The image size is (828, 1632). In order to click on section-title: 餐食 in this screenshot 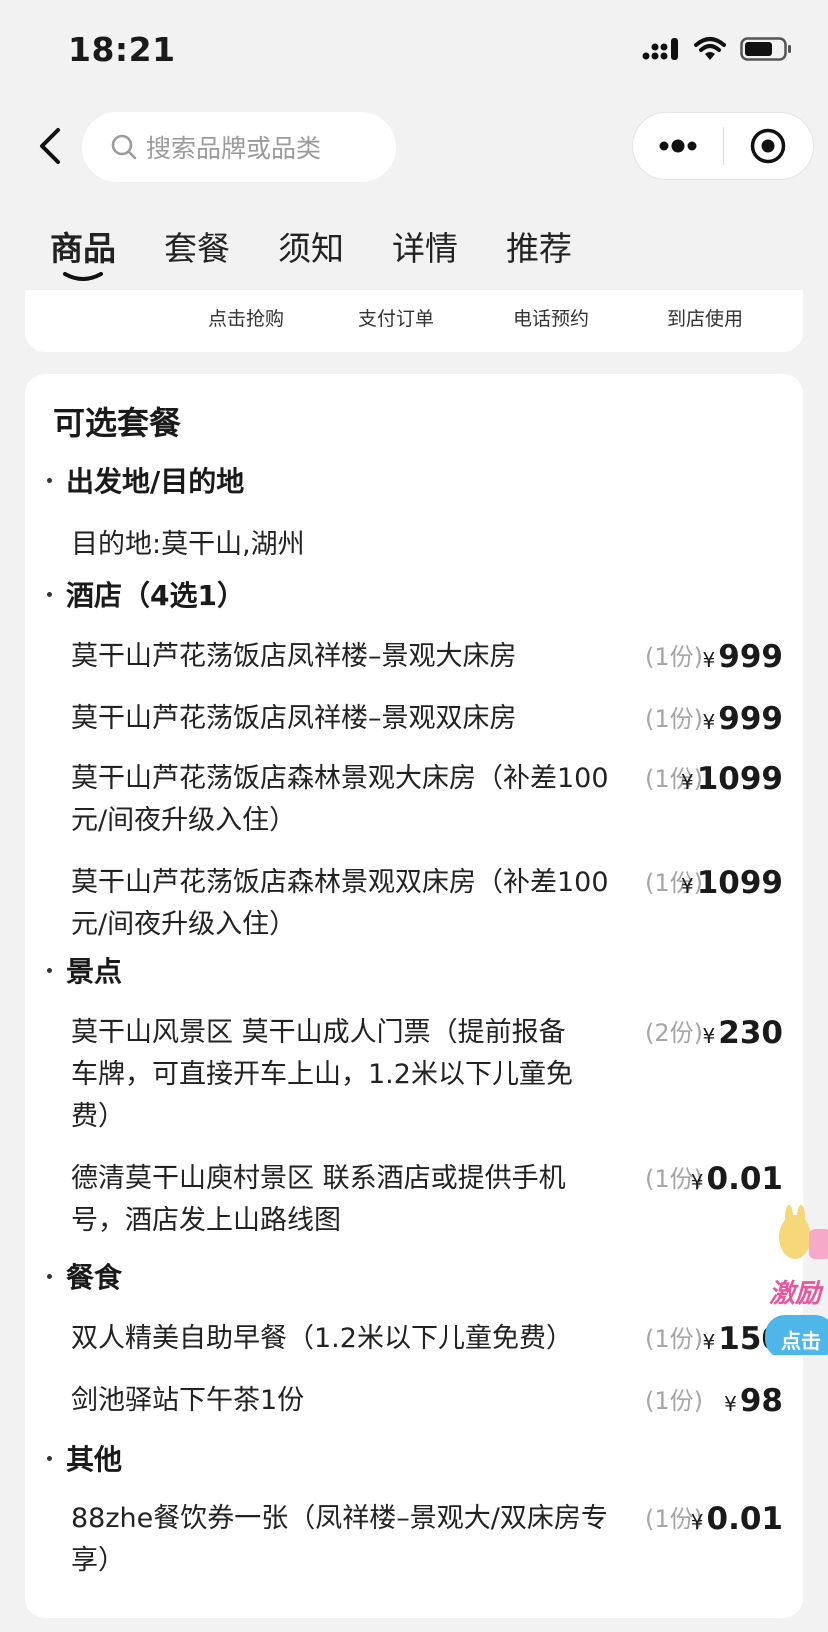, I will do `click(94, 1277)`.